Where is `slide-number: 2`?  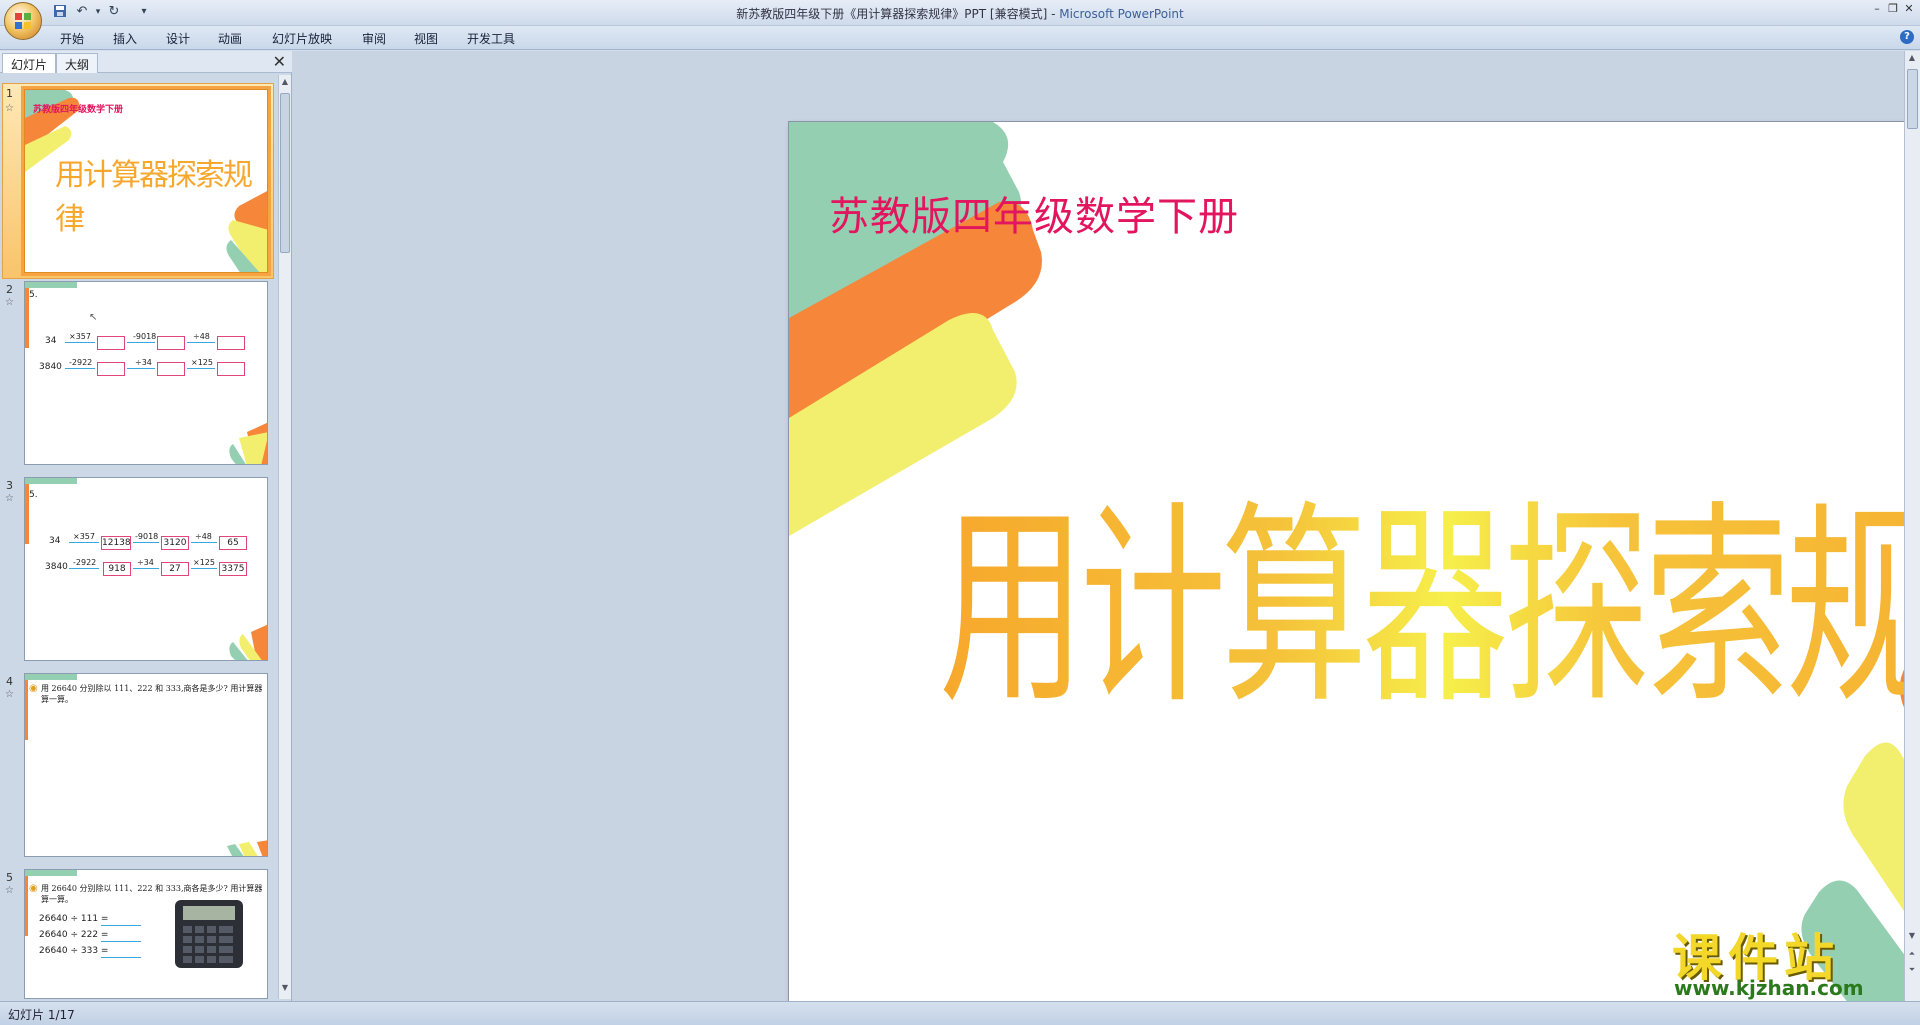
slide-number: 2 is located at coordinates (9, 289).